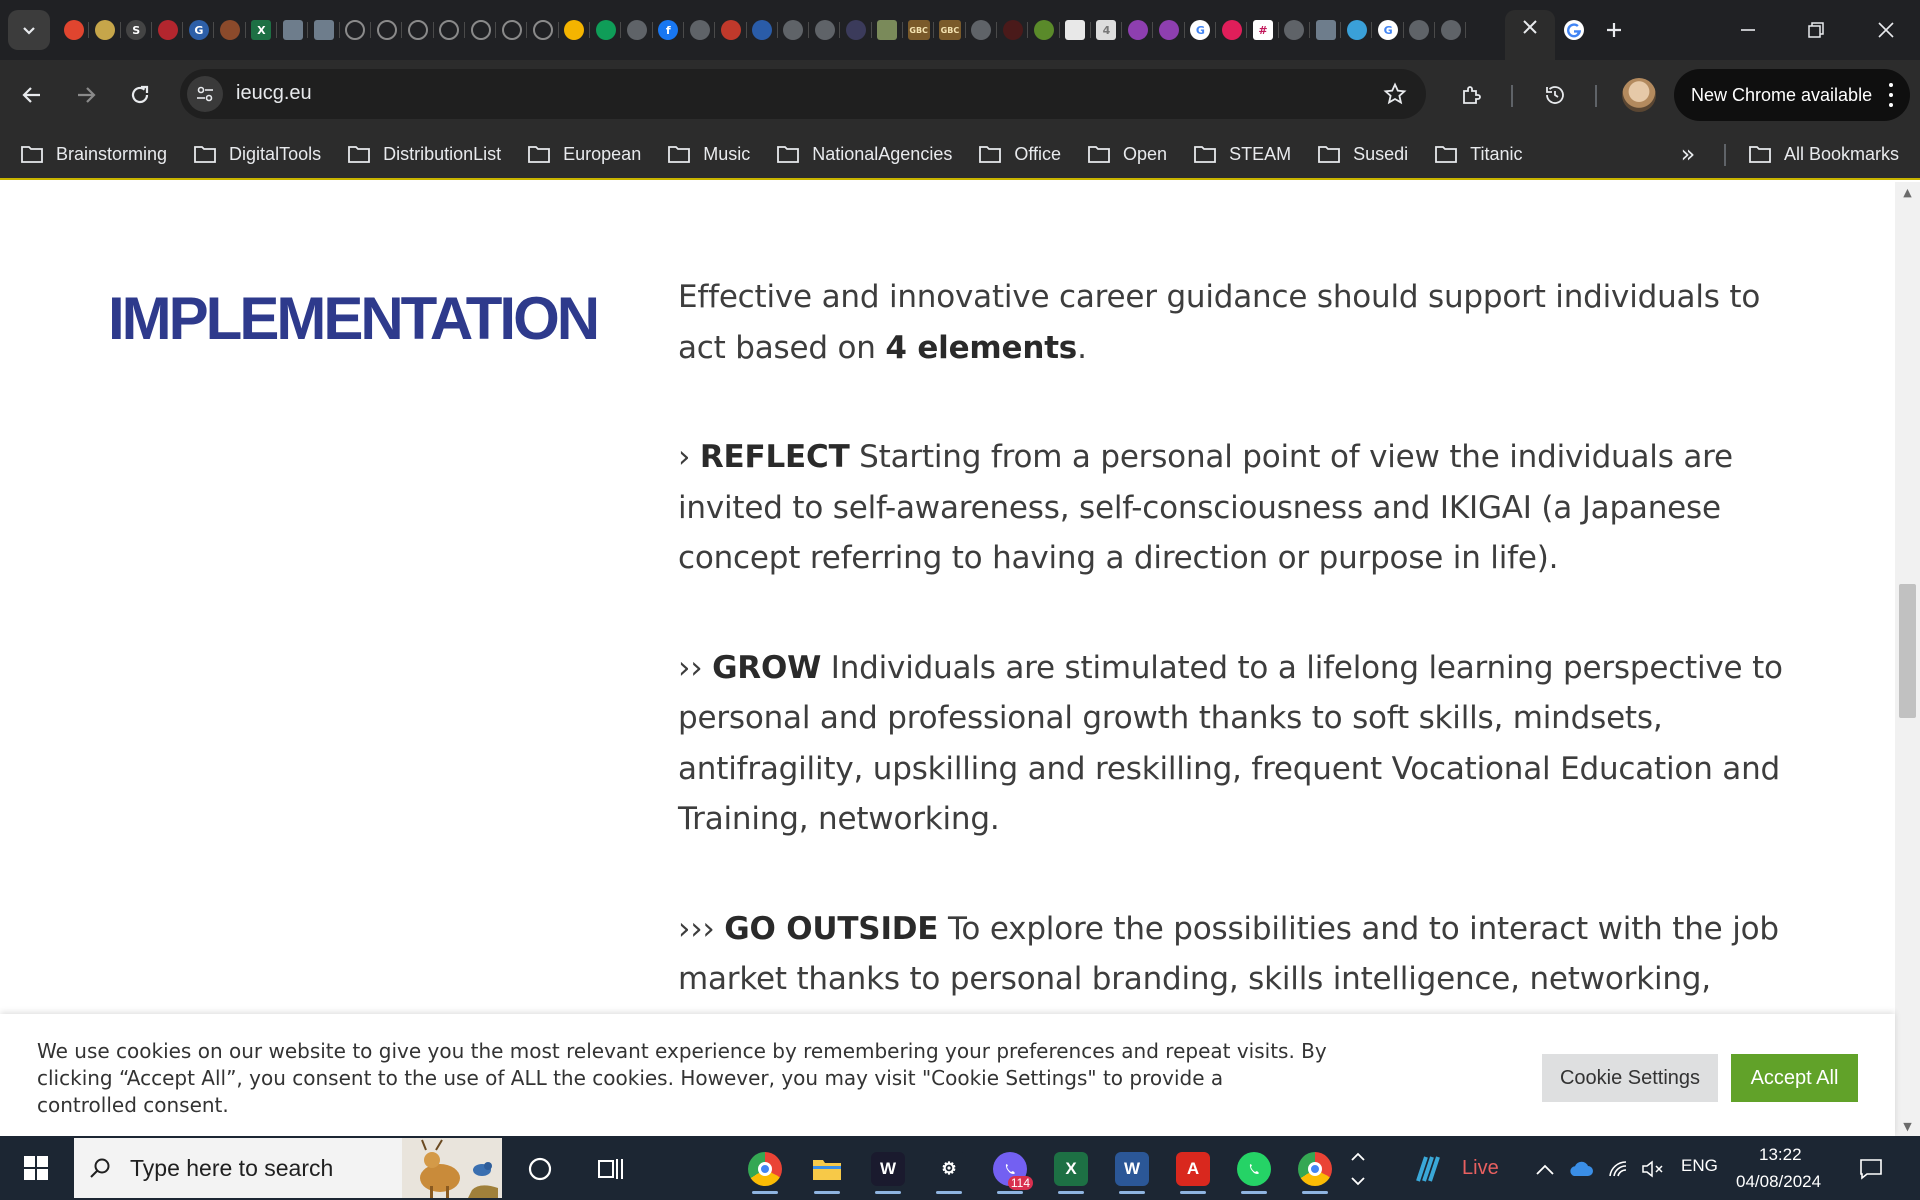  What do you see at coordinates (1530, 27) in the screenshot?
I see `close-icon` at bounding box center [1530, 27].